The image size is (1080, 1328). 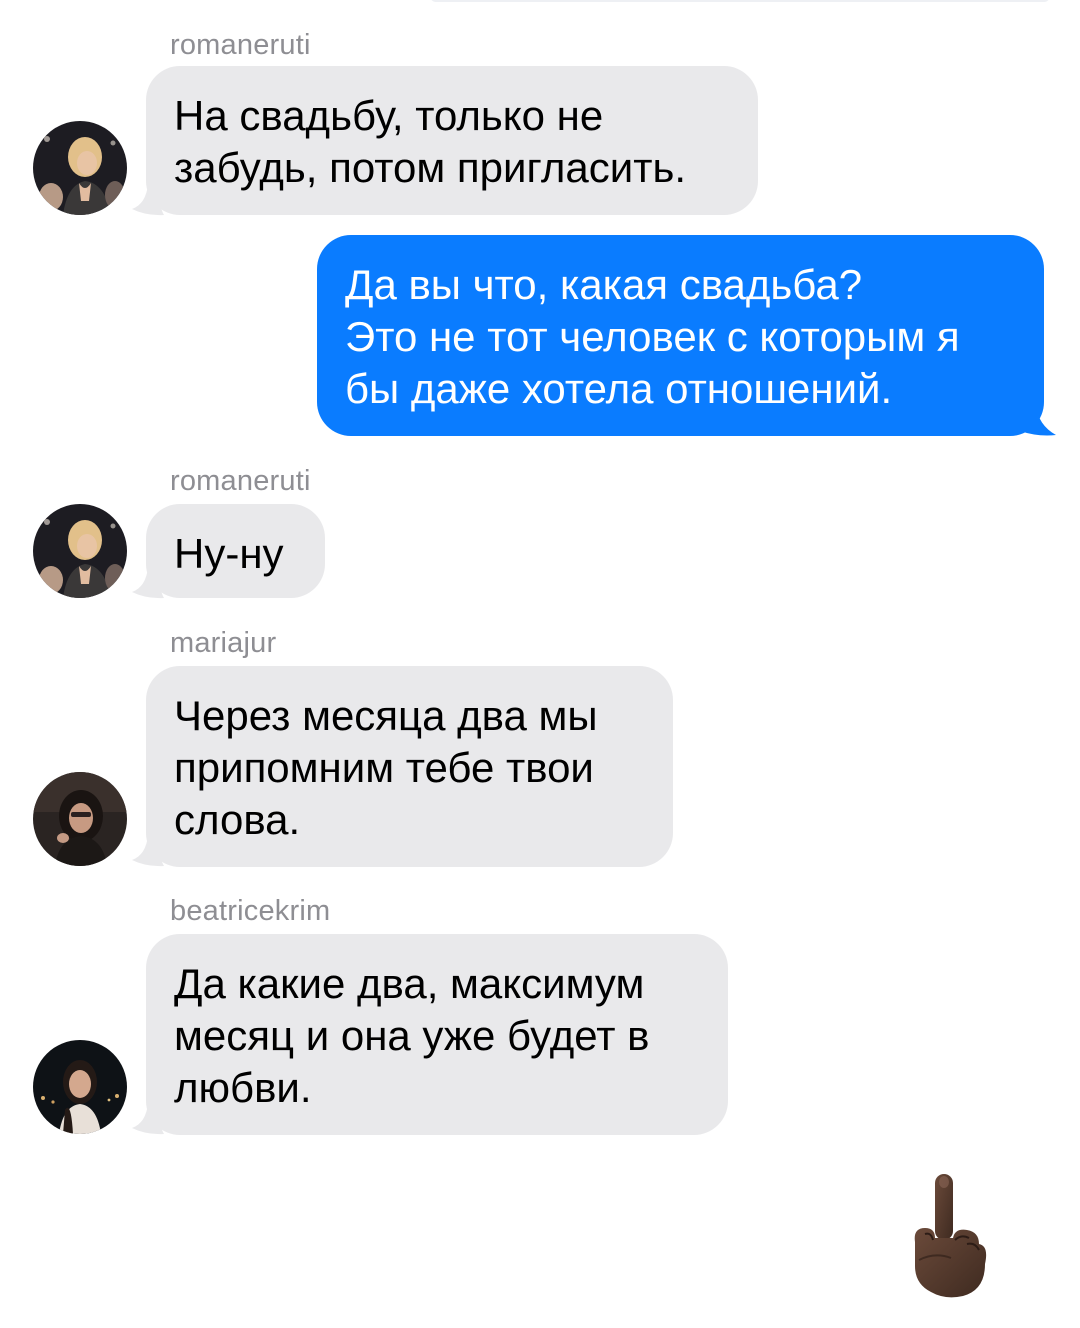 What do you see at coordinates (412, 1035) in the screenshot?
I see `message-text-line: месяц и она уже будет в` at bounding box center [412, 1035].